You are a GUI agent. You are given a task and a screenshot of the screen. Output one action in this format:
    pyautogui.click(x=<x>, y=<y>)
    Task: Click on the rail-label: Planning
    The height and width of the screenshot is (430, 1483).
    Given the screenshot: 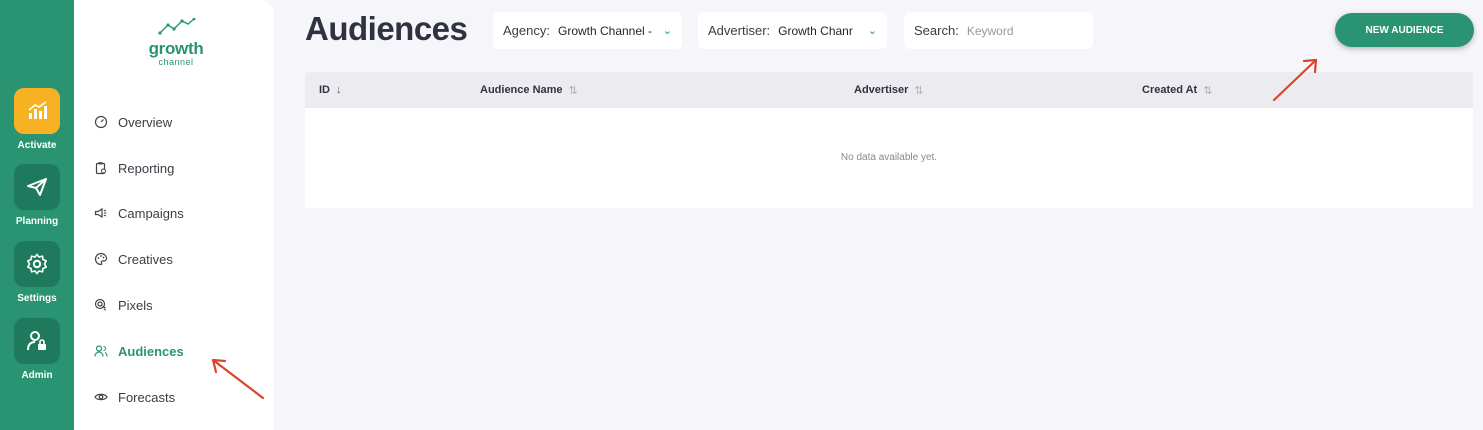 What is the action you would take?
    pyautogui.click(x=37, y=221)
    